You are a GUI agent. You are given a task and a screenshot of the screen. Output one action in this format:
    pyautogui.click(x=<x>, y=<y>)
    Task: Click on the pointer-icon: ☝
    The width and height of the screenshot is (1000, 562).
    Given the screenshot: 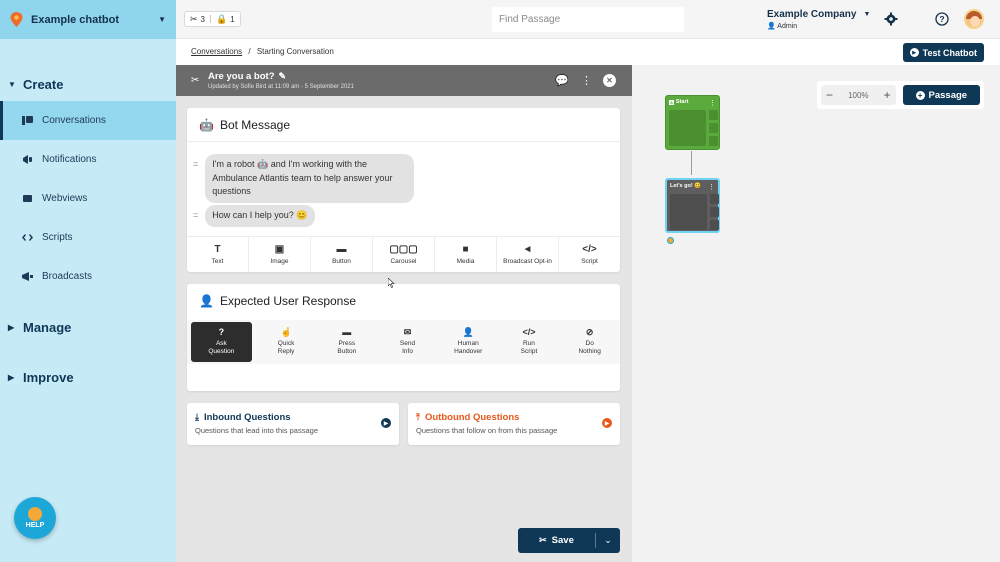 What is the action you would take?
    pyautogui.click(x=286, y=332)
    